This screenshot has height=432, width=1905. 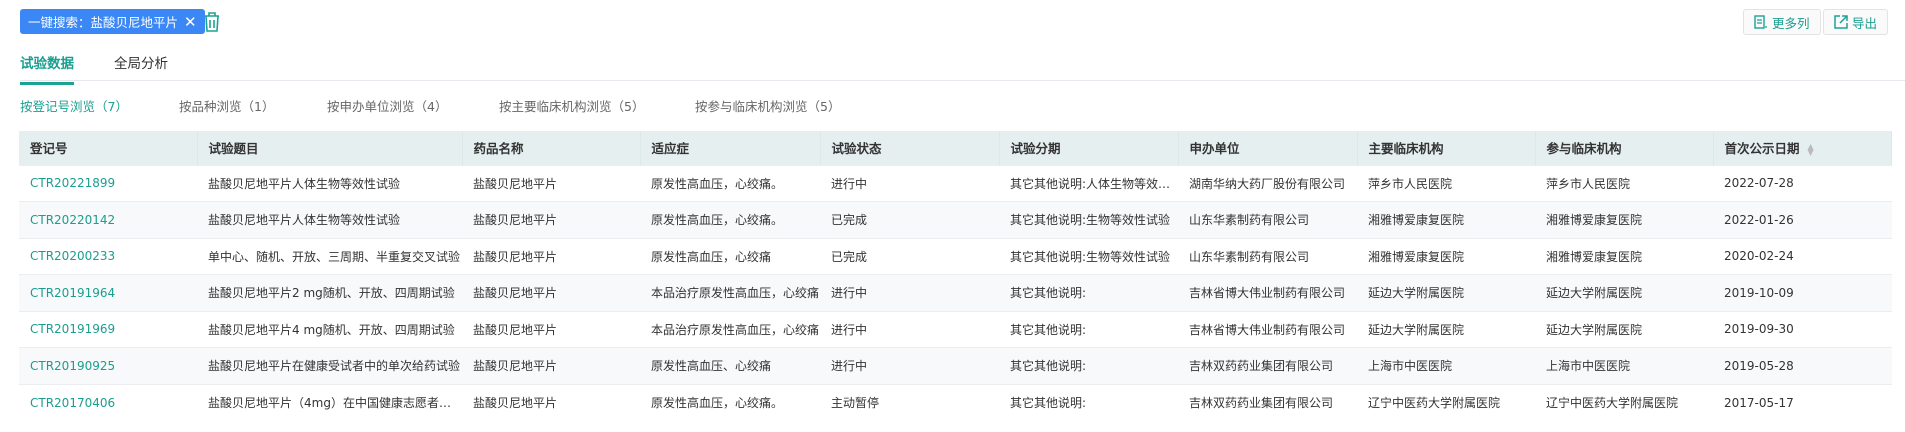 What do you see at coordinates (108, 329) in the screenshot?
I see `registration-link: CTR20191969` at bounding box center [108, 329].